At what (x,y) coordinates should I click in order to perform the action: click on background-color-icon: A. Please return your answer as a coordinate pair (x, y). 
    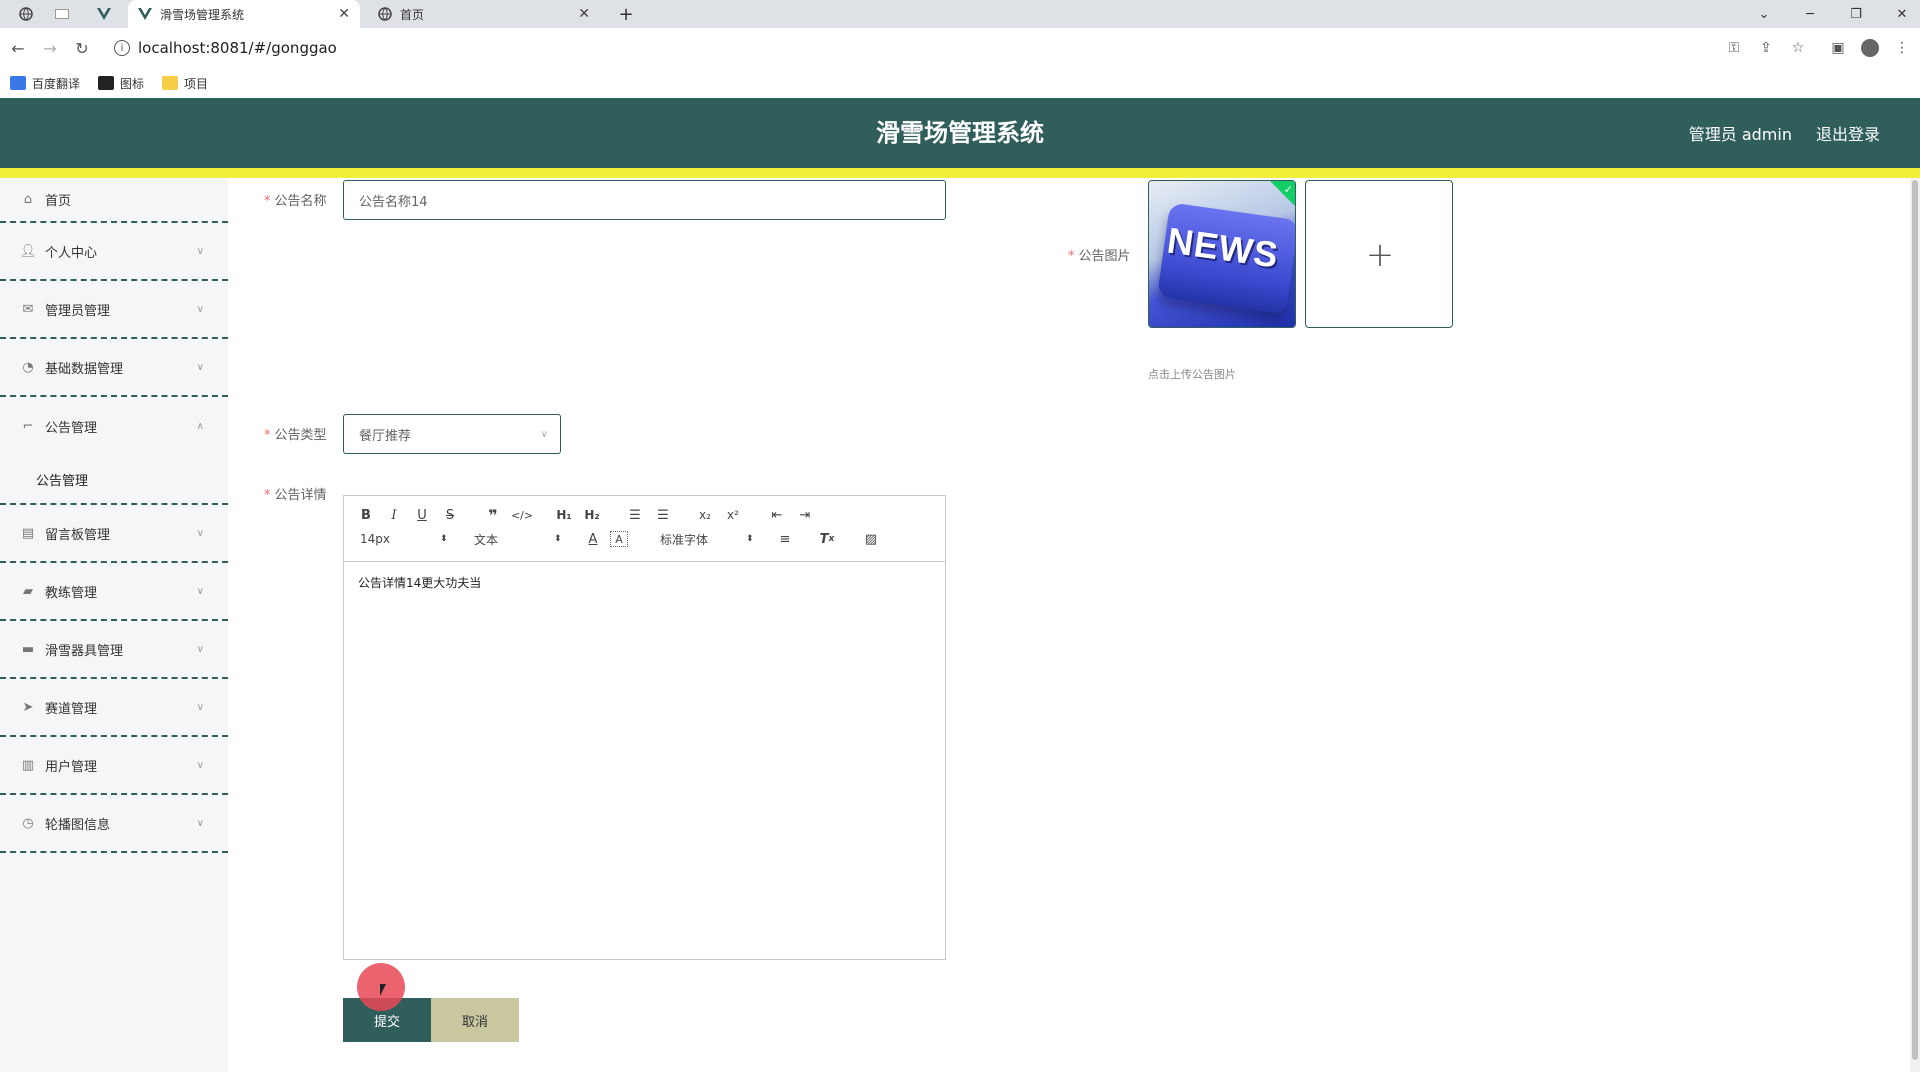
    Looking at the image, I should click on (619, 539).